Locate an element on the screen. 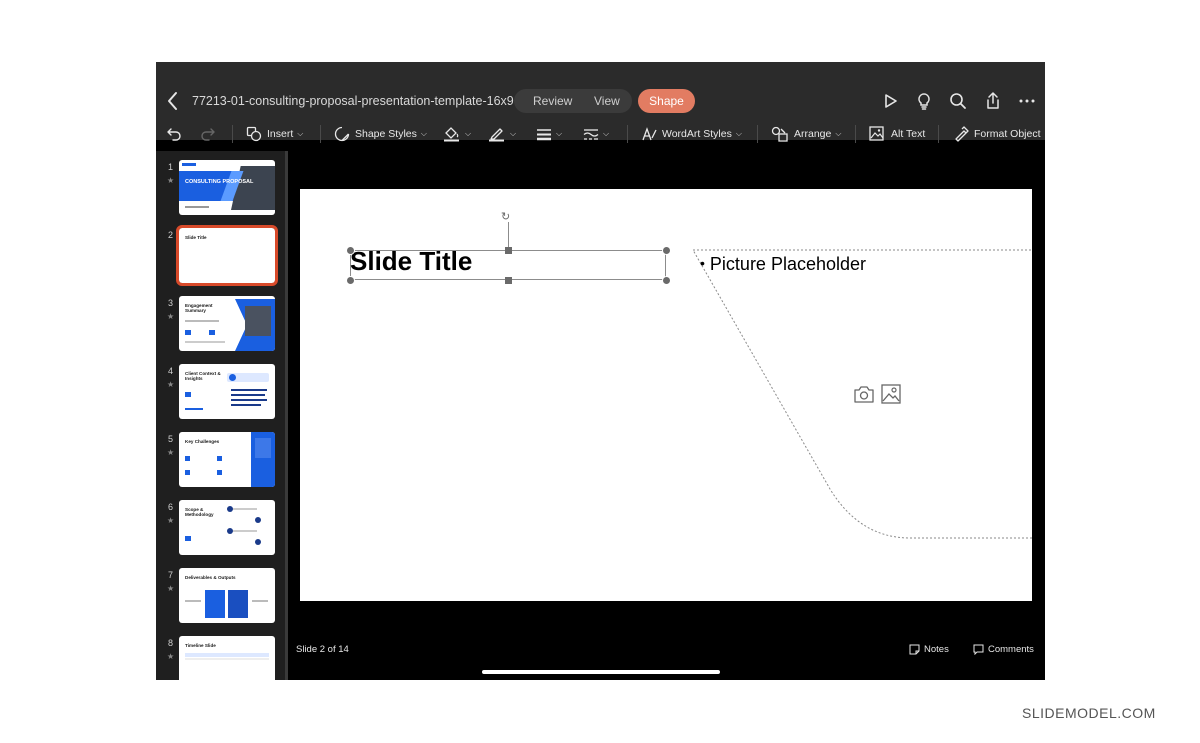 The width and height of the screenshot is (1200, 743). wordart-icon is located at coordinates (649, 134).